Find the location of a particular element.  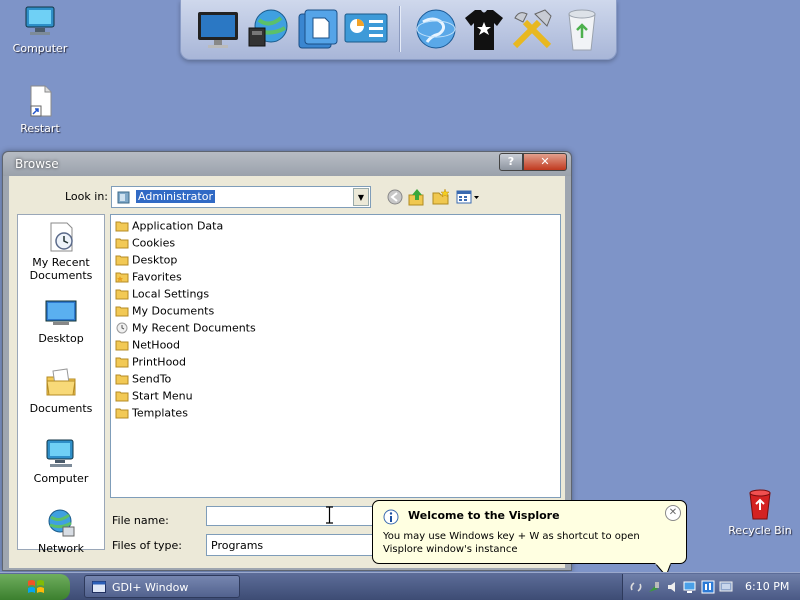

place-my-recent-documents: My Recent Documents is located at coordinates (61, 251).